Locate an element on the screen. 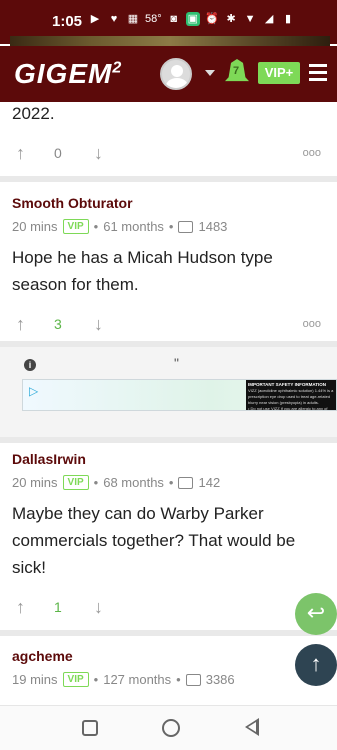 The image size is (337, 750). menu-icon is located at coordinates (318, 74).